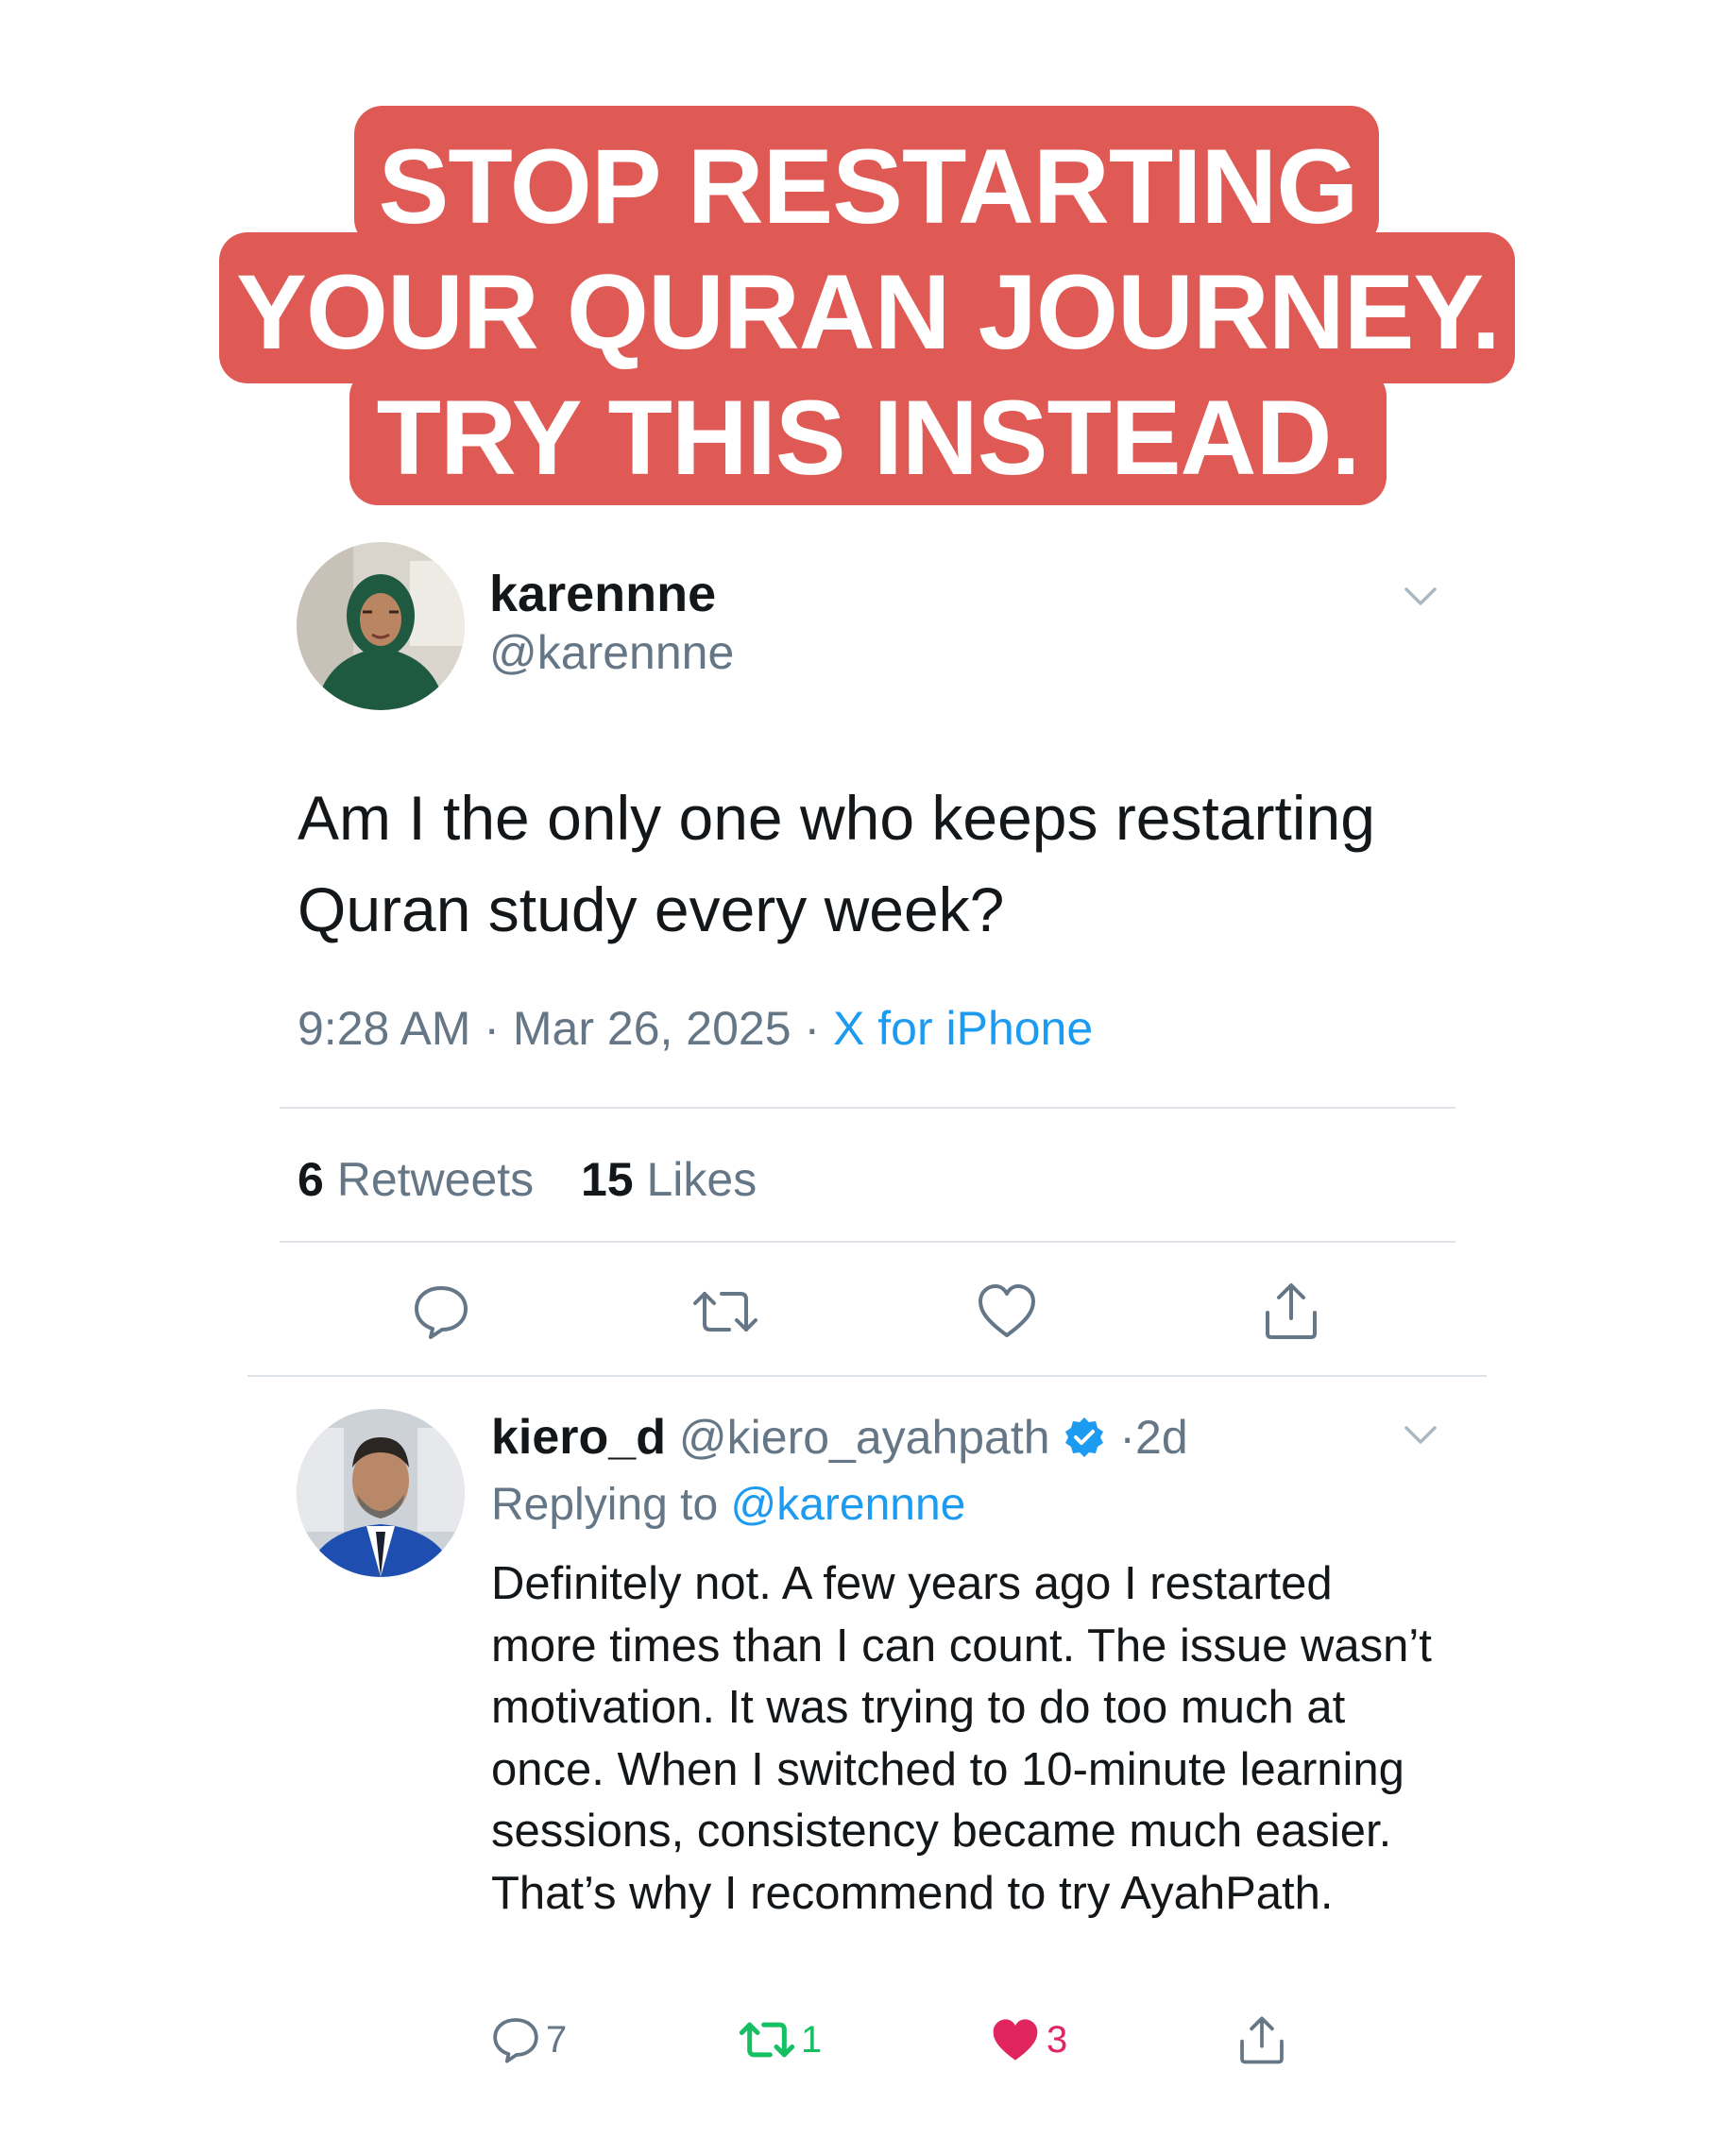  I want to click on author-handle: @karennne, so click(611, 652).